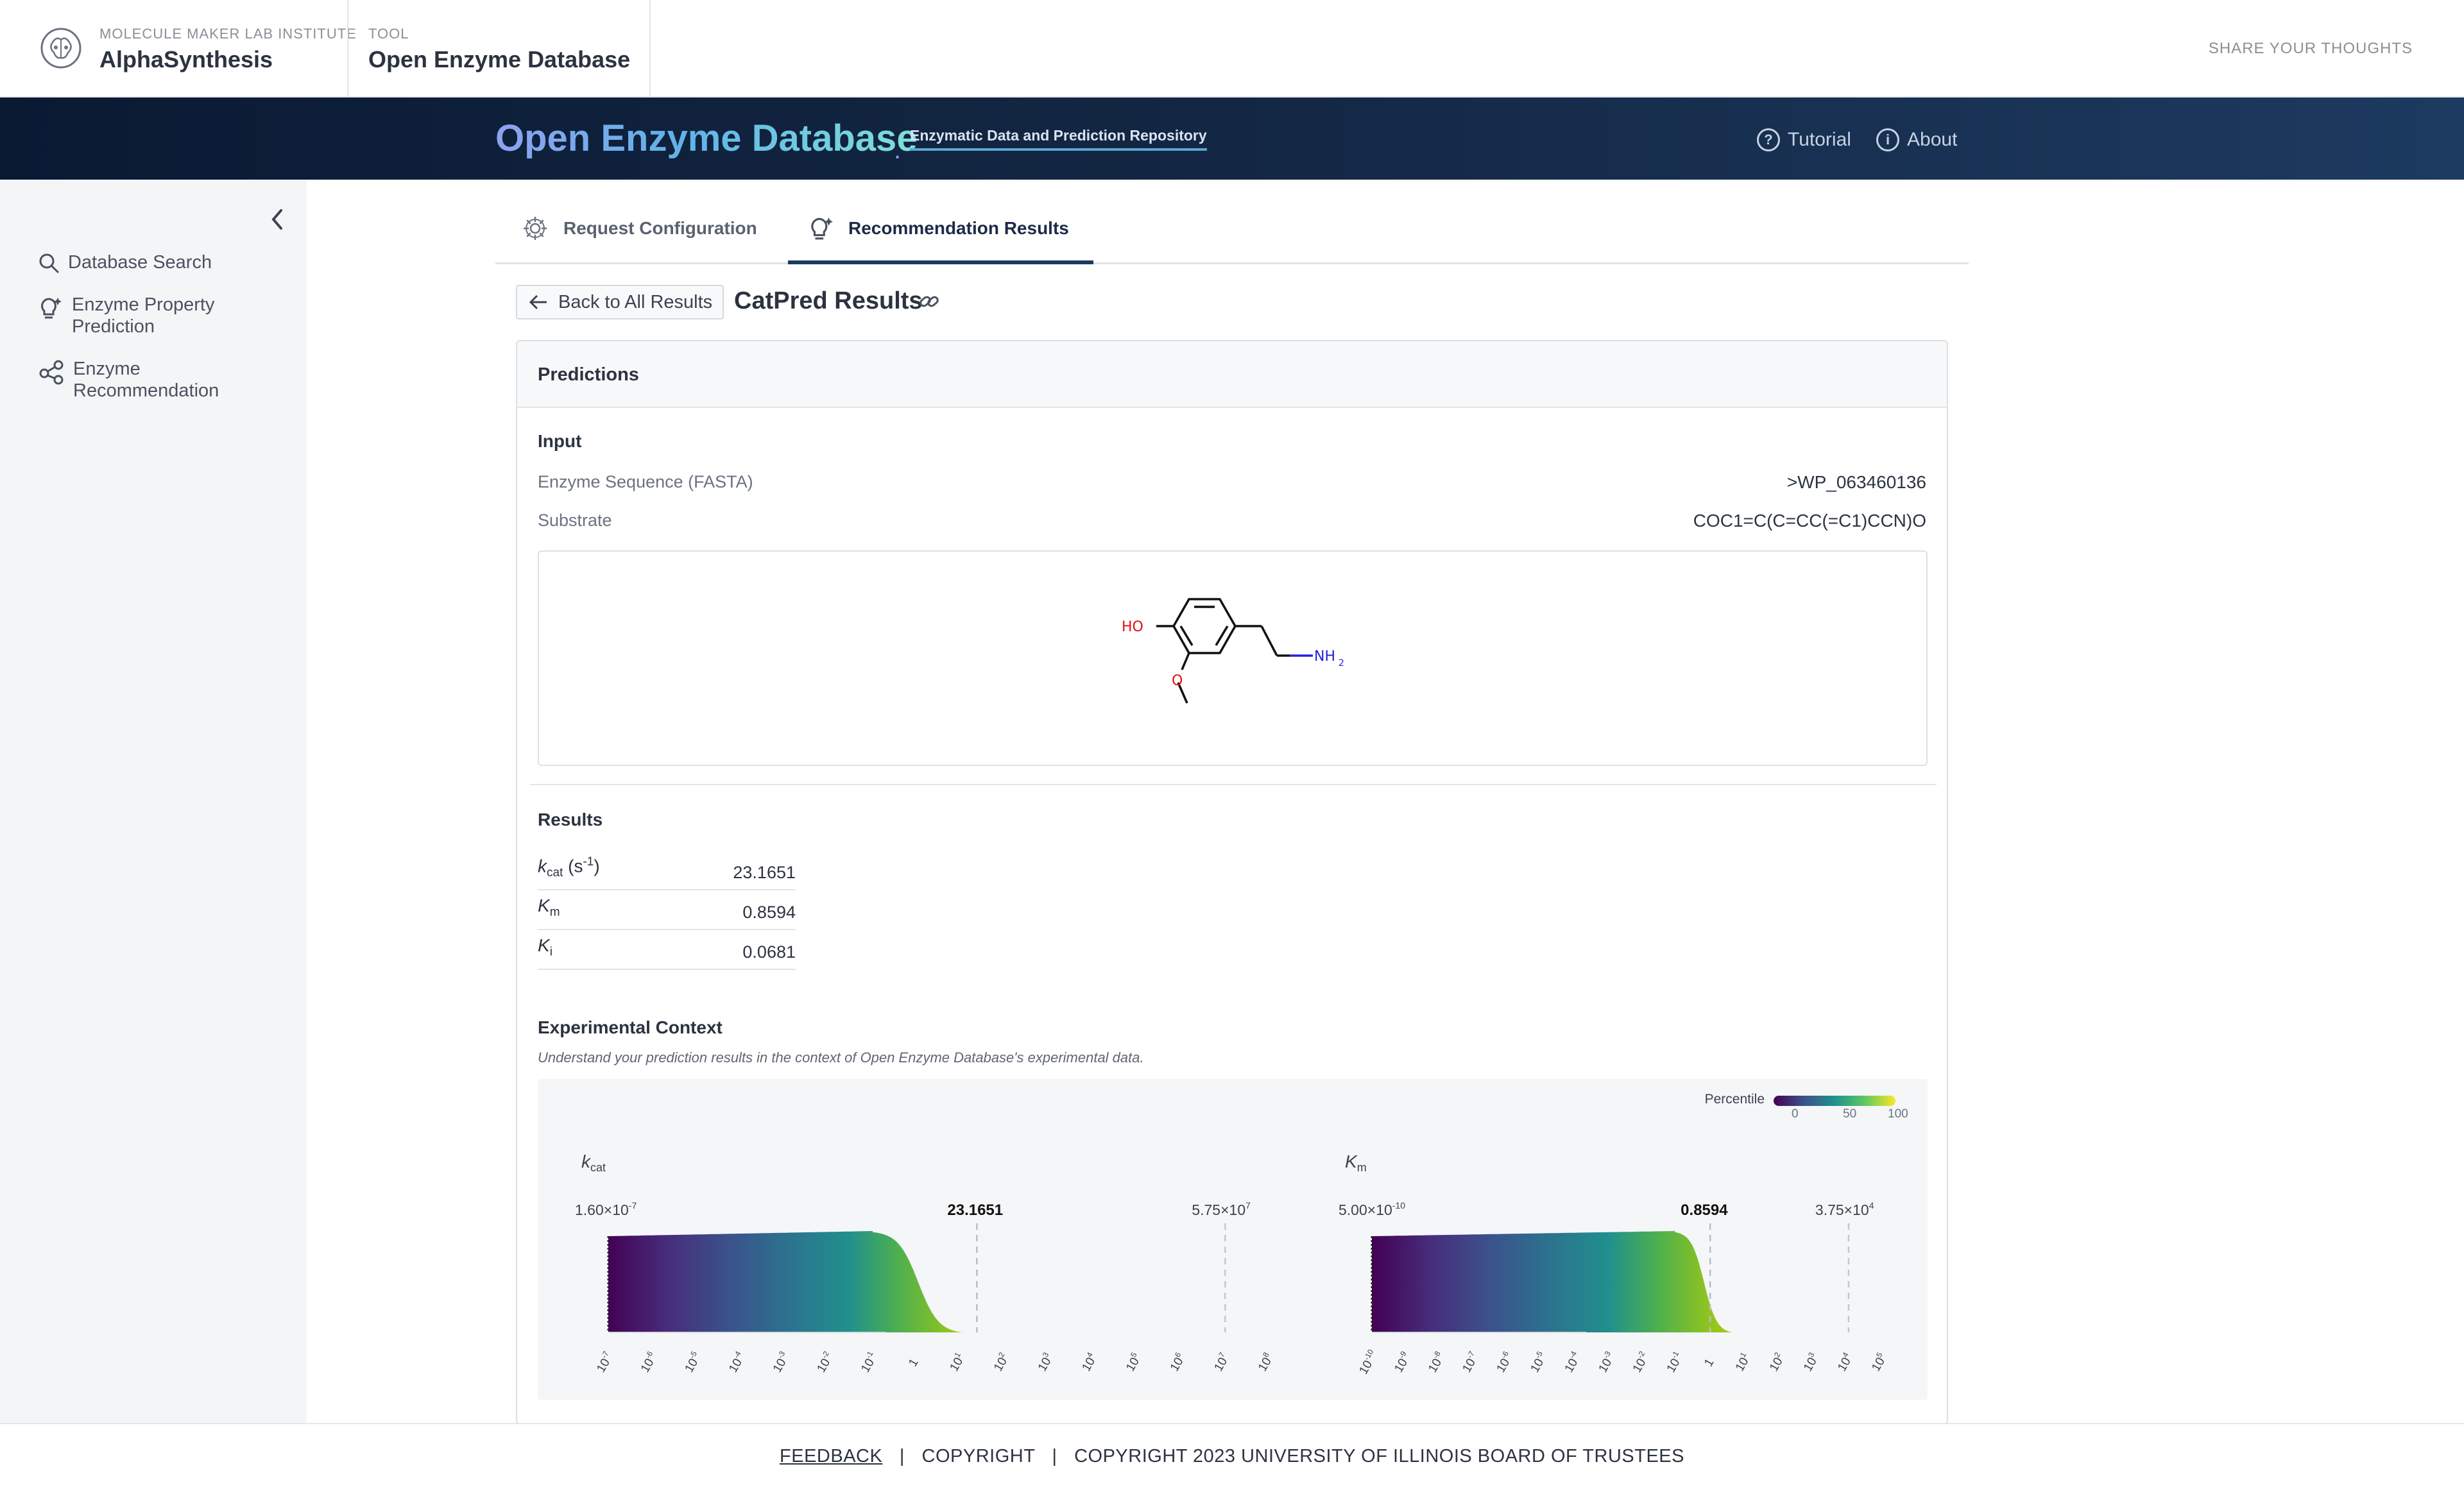  Describe the element at coordinates (606, 1209) in the screenshot. I see `range-min-label: 1.60×10-7` at that location.